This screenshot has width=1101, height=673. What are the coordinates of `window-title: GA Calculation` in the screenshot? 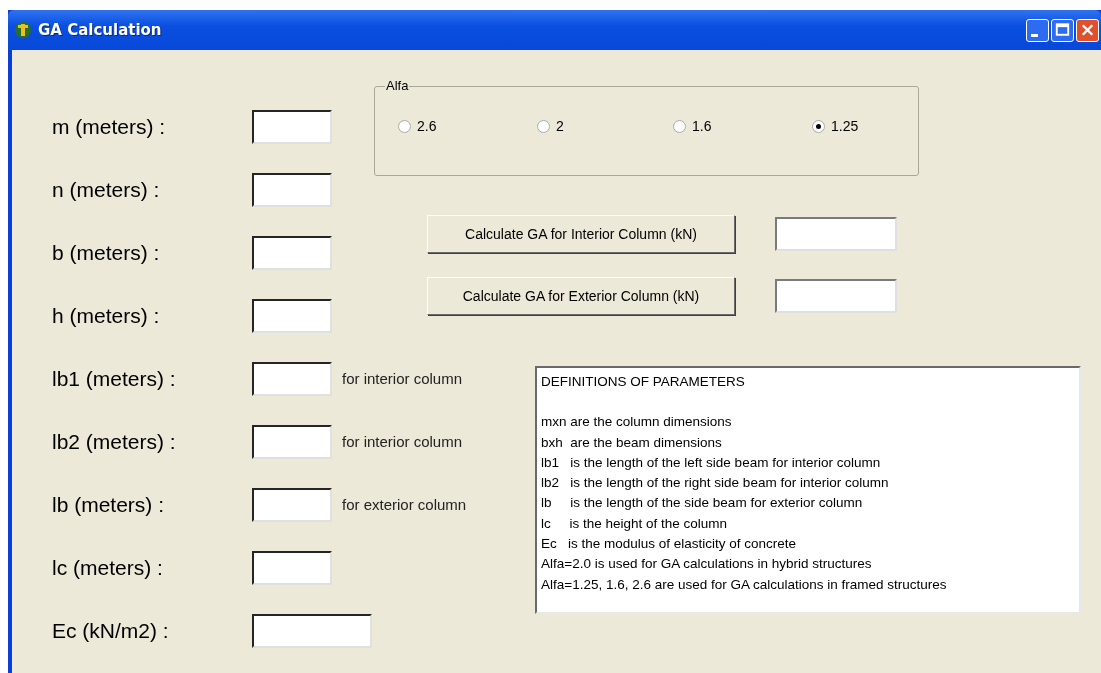 It's located at (100, 30).